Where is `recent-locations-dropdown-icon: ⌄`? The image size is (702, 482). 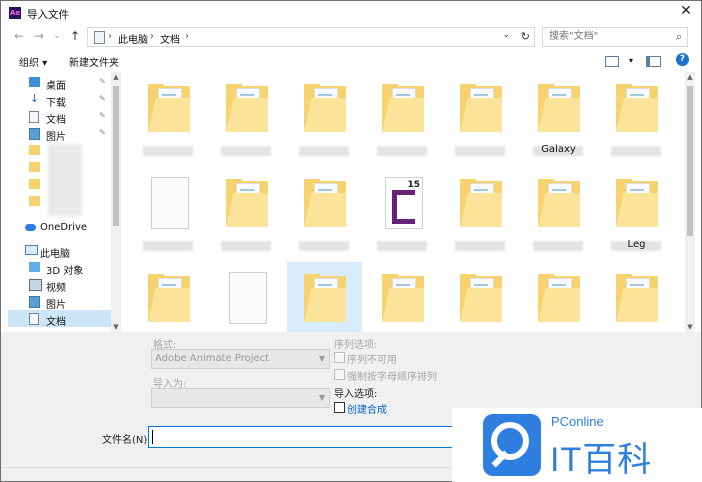
recent-locations-dropdown-icon: ⌄ is located at coordinates (57, 36).